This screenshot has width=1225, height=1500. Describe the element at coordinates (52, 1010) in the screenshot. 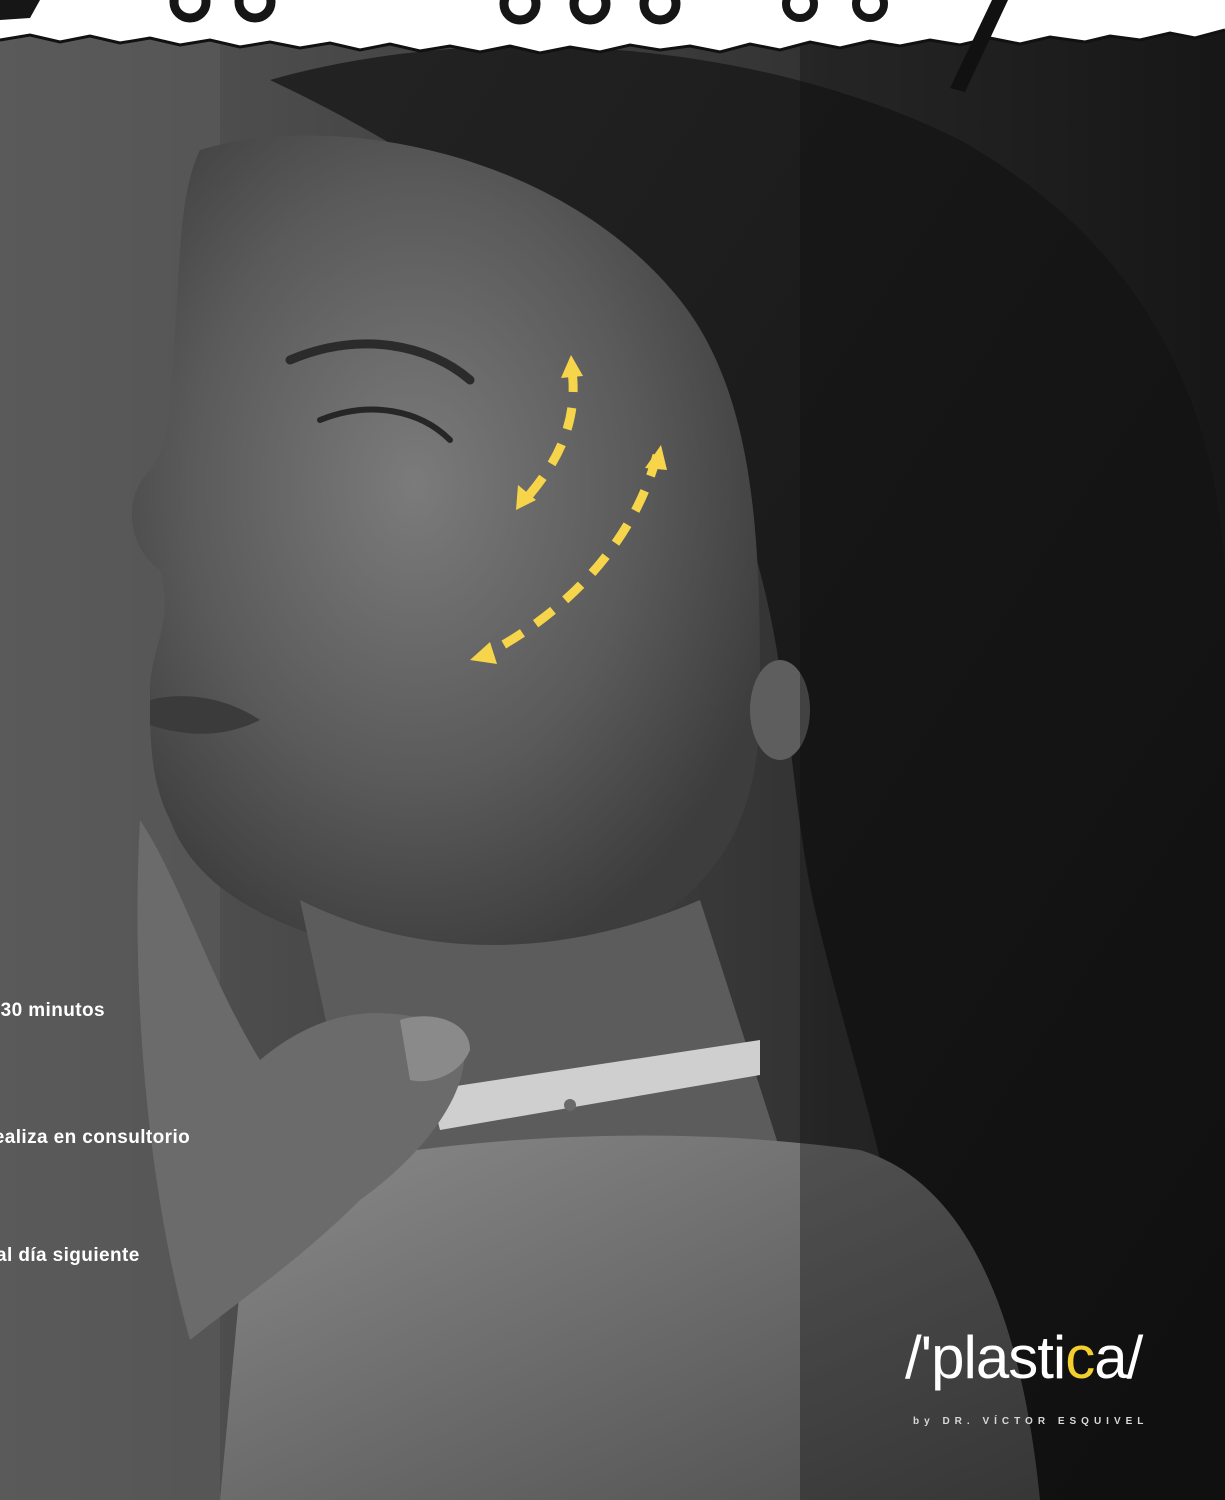

I see `fact-duration: na 30 minutos` at that location.